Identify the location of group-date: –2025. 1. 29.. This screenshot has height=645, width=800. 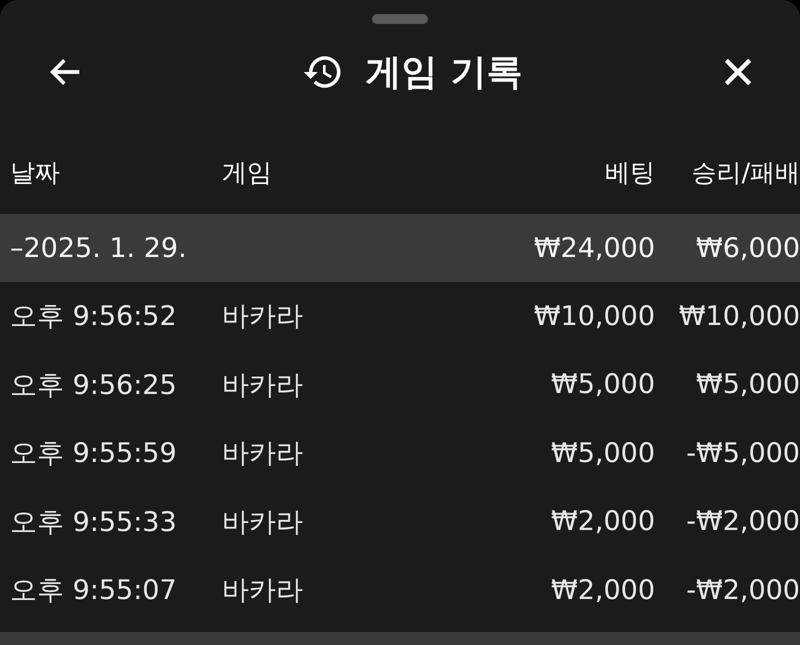
(99, 248).